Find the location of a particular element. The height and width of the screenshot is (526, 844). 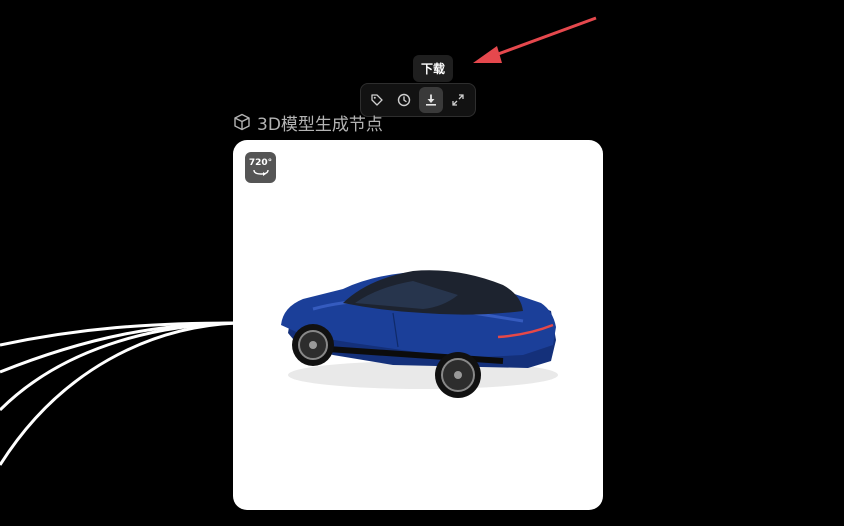

clock-icon is located at coordinates (404, 100).